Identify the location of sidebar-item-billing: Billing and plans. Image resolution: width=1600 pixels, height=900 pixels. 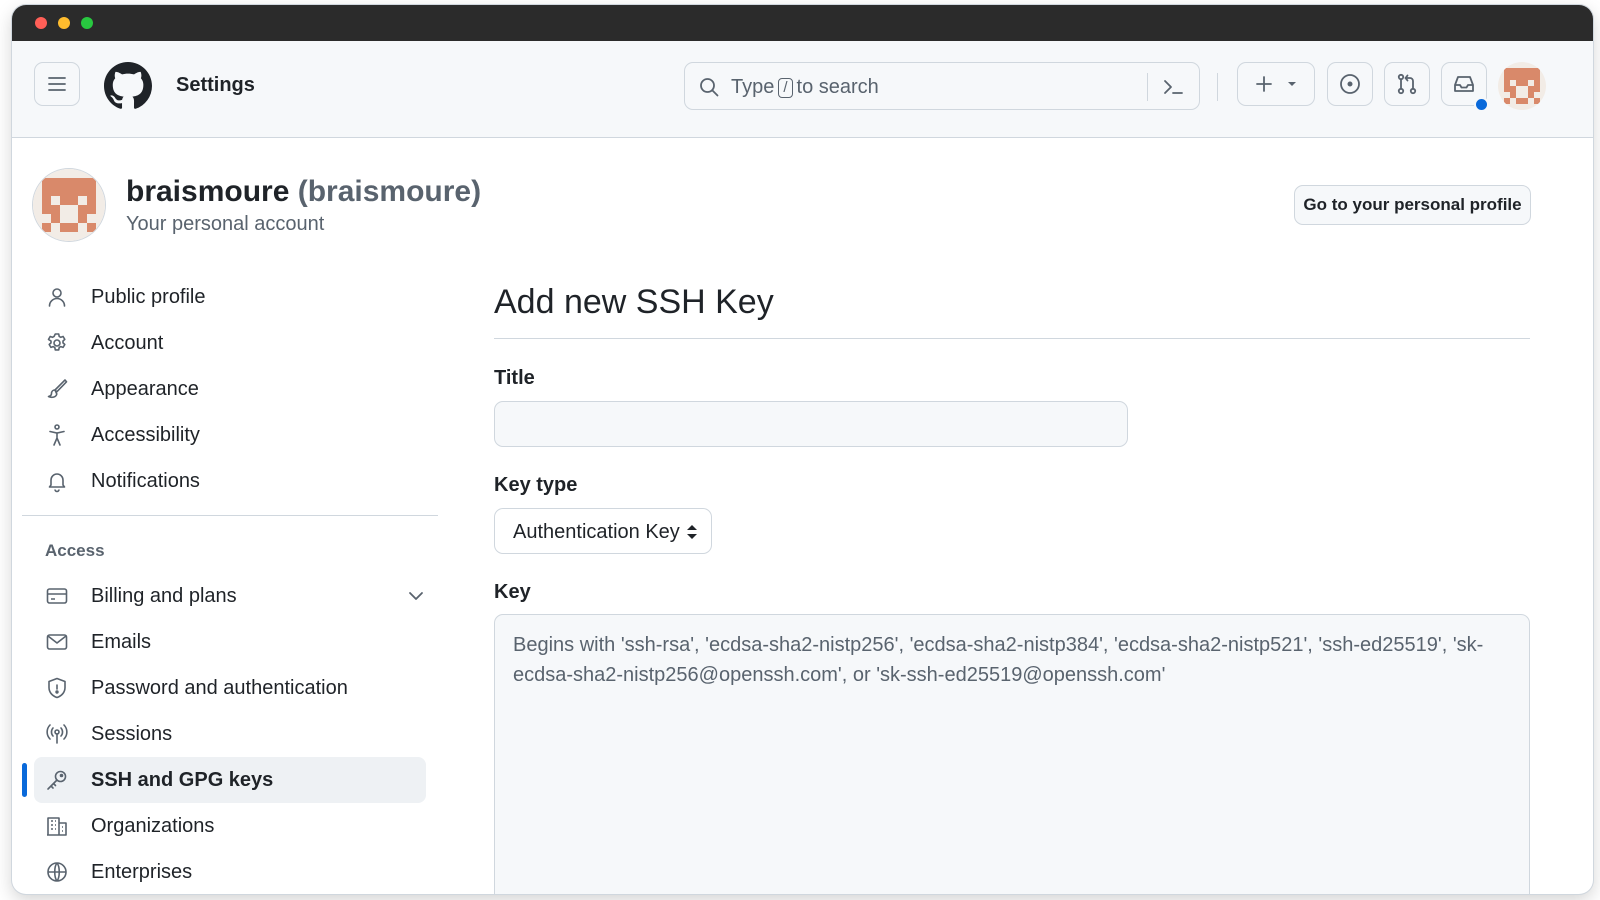
(230, 596).